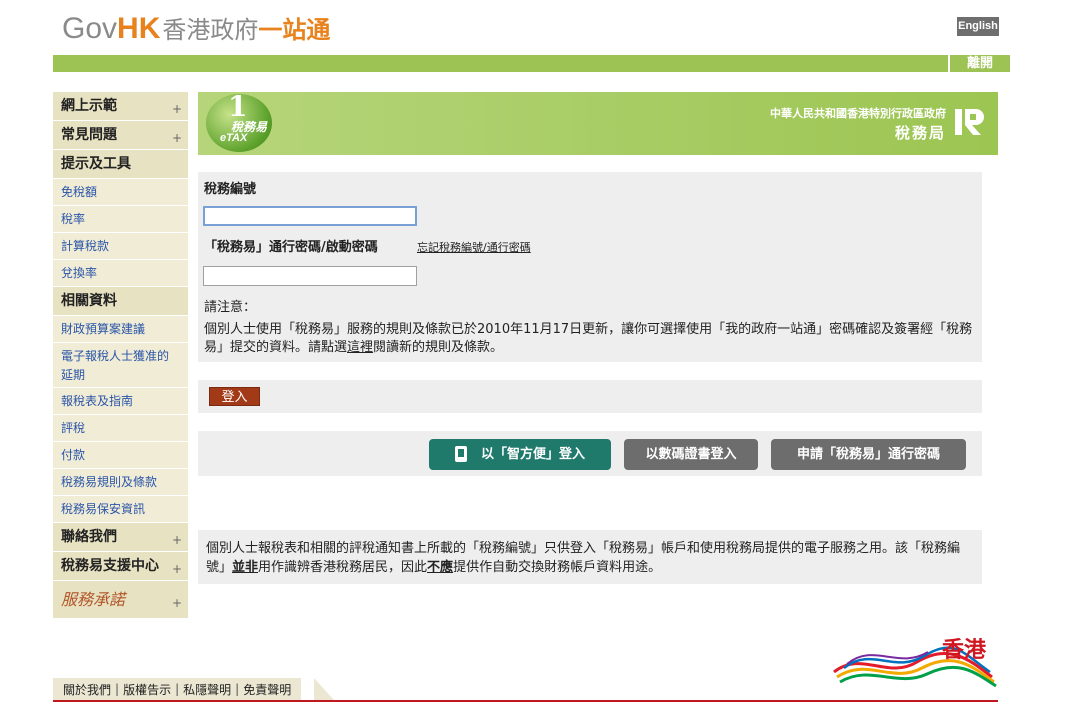  I want to click on footer-link-about: 關於我們, so click(87, 689).